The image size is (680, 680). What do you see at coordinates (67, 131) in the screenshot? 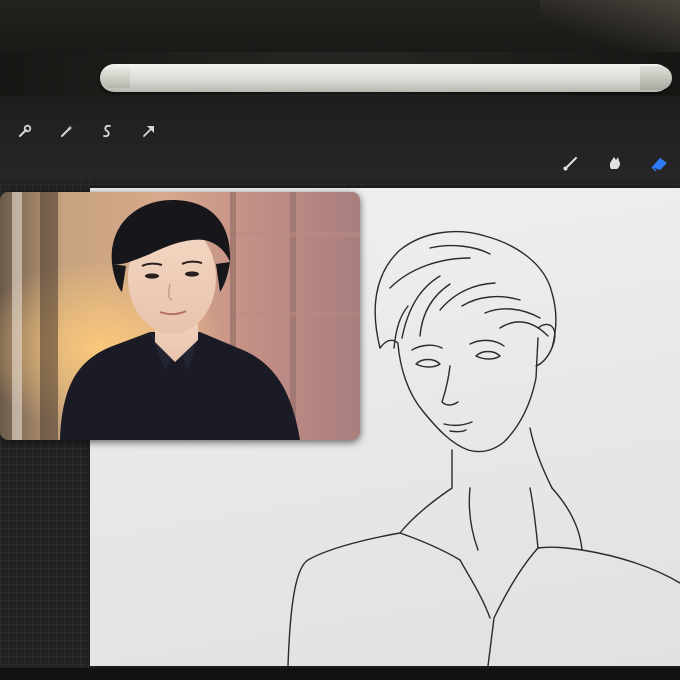
I see `magic-wand-icon` at bounding box center [67, 131].